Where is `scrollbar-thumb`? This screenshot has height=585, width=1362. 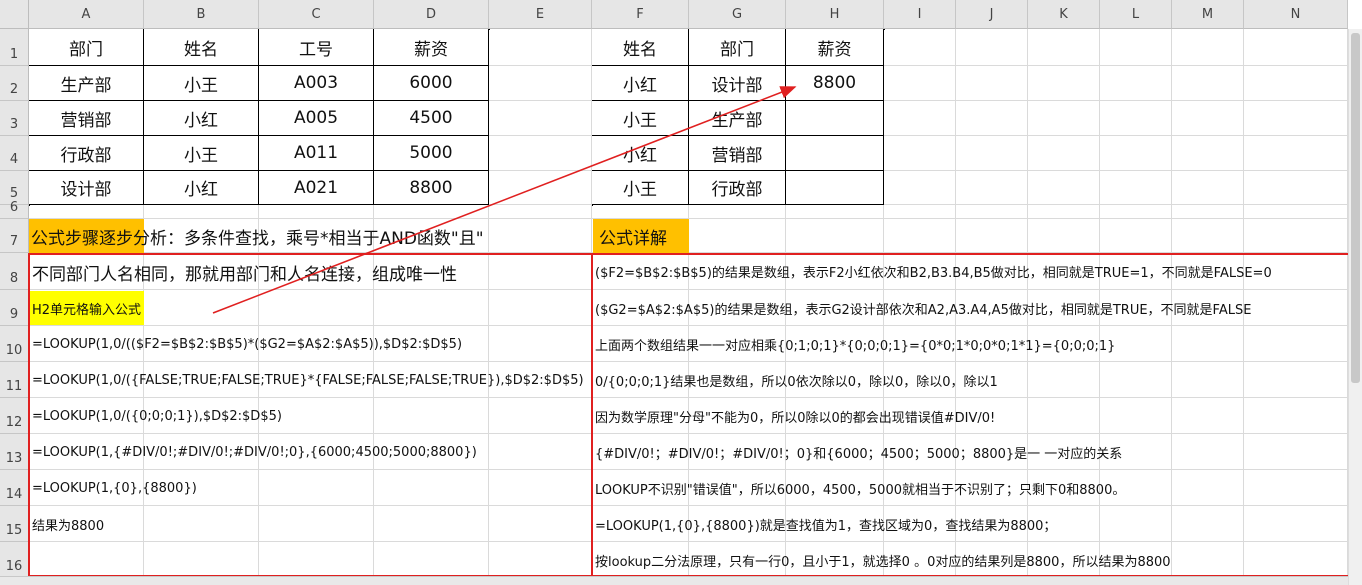
scrollbar-thumb is located at coordinates (1355, 208).